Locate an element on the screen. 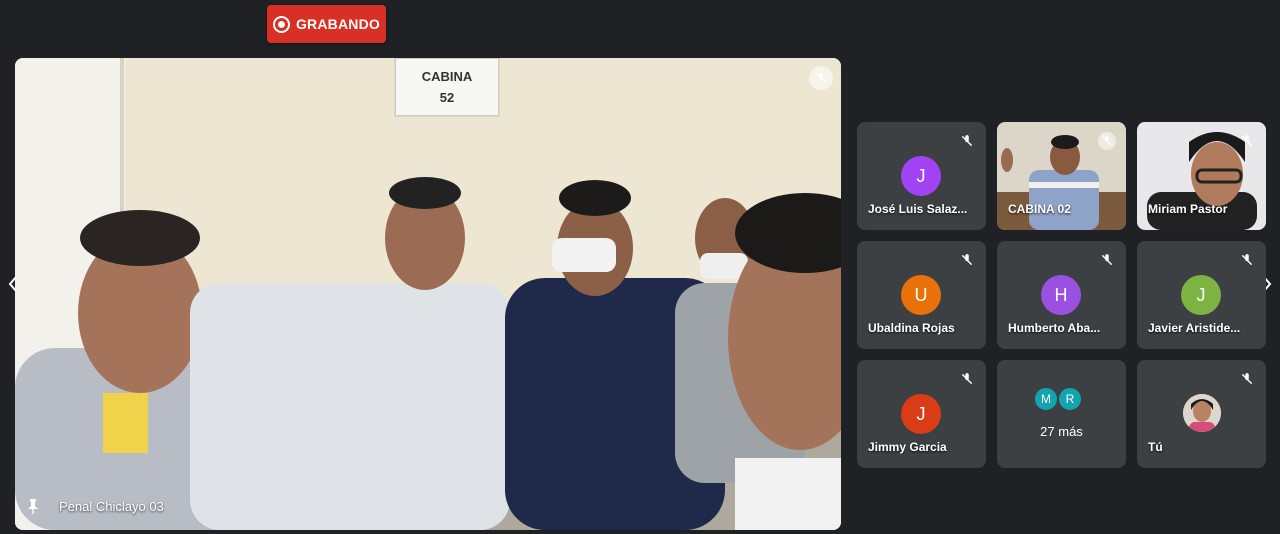  participant-name: Tú is located at coordinates (1155, 447).